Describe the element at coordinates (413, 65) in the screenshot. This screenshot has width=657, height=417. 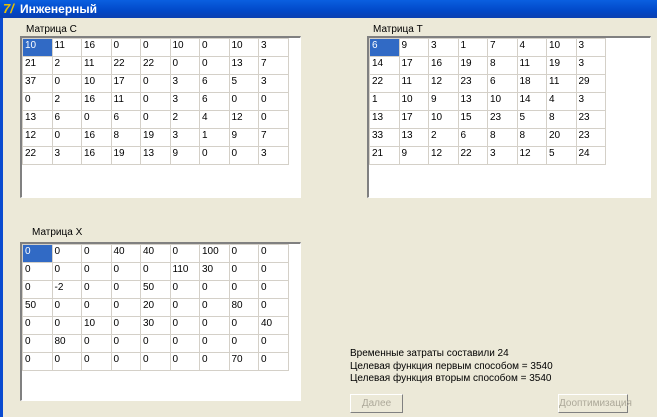
I see `grid-cell: 17` at that location.